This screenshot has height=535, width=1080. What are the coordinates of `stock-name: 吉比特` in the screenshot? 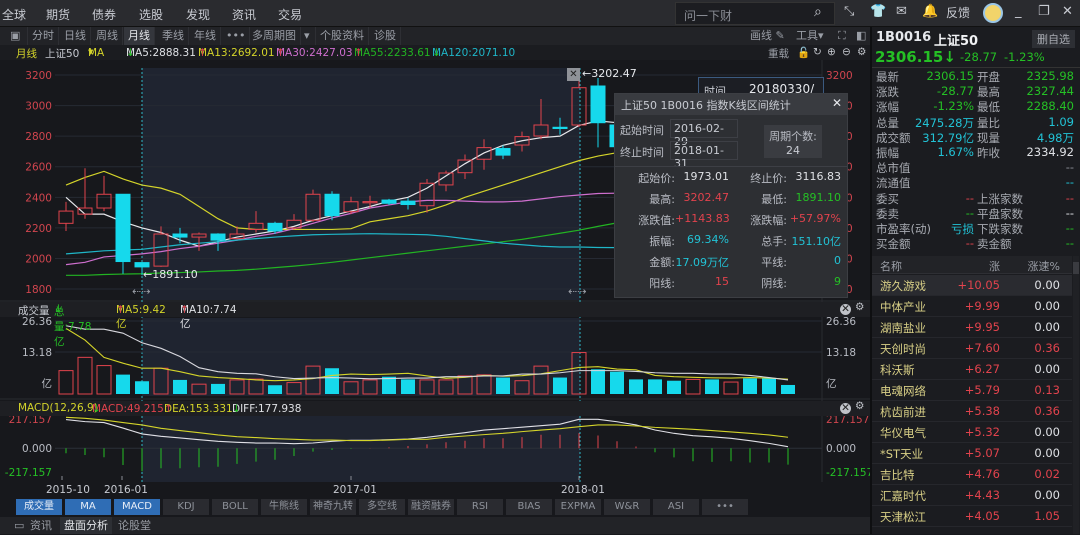 It's located at (897, 475).